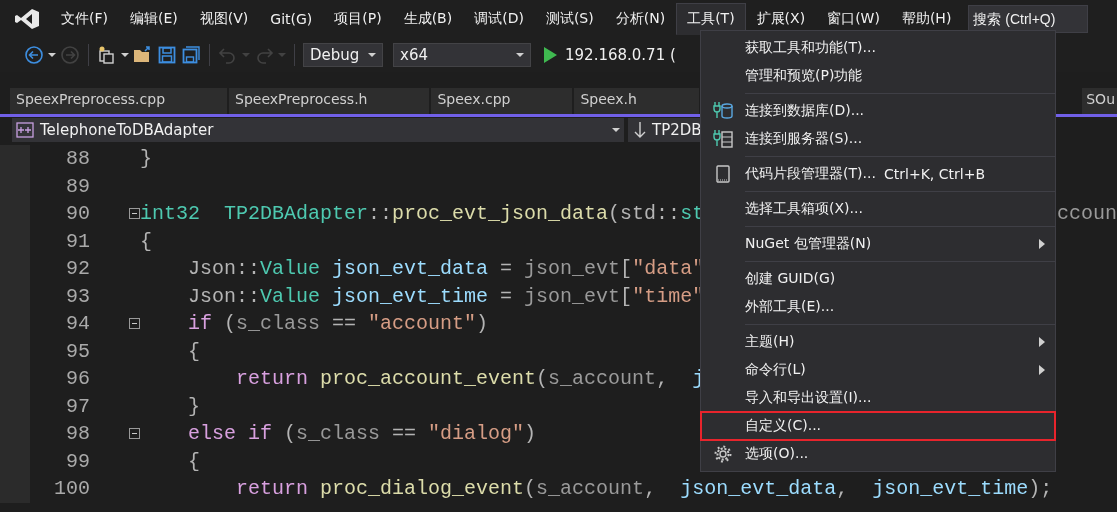  What do you see at coordinates (1099, 101) in the screenshot?
I see `file-tab: SOu` at bounding box center [1099, 101].